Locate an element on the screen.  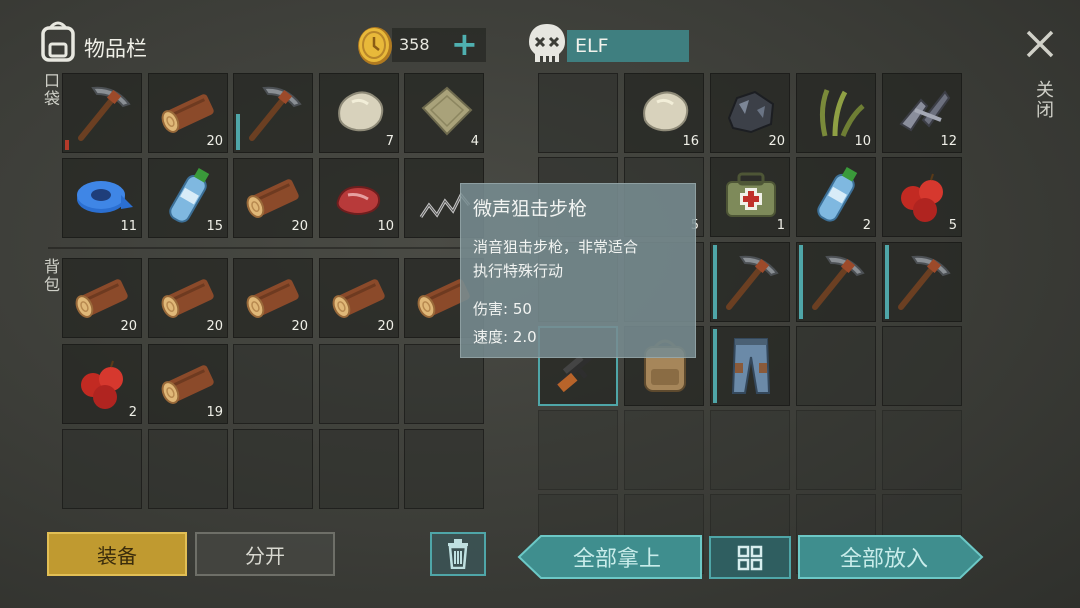
item-count: 12 is located at coordinates (948, 141).